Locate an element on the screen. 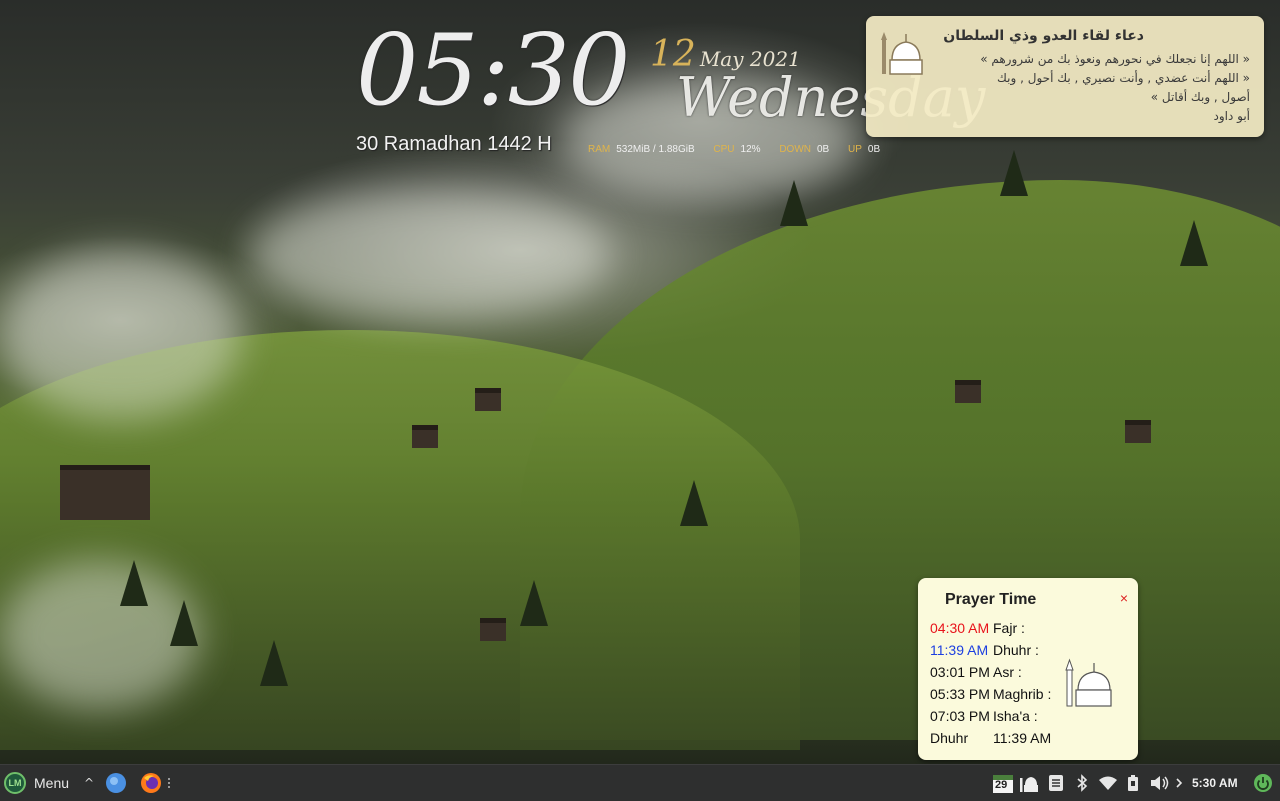  volume-icon is located at coordinates (1160, 783).